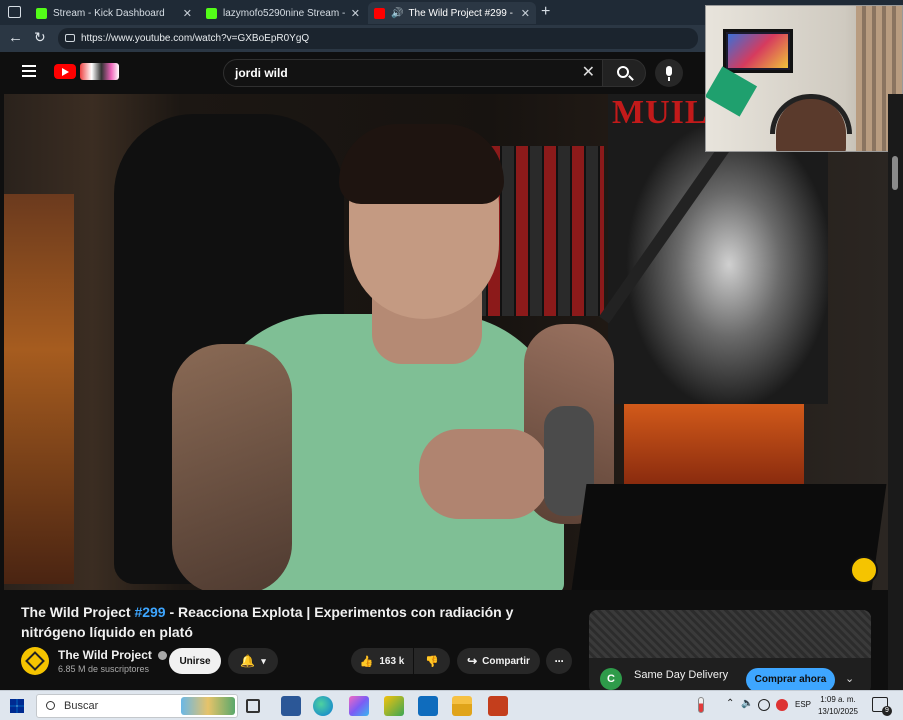 The height and width of the screenshot is (720, 903). I want to click on ad-banner-image, so click(730, 634).